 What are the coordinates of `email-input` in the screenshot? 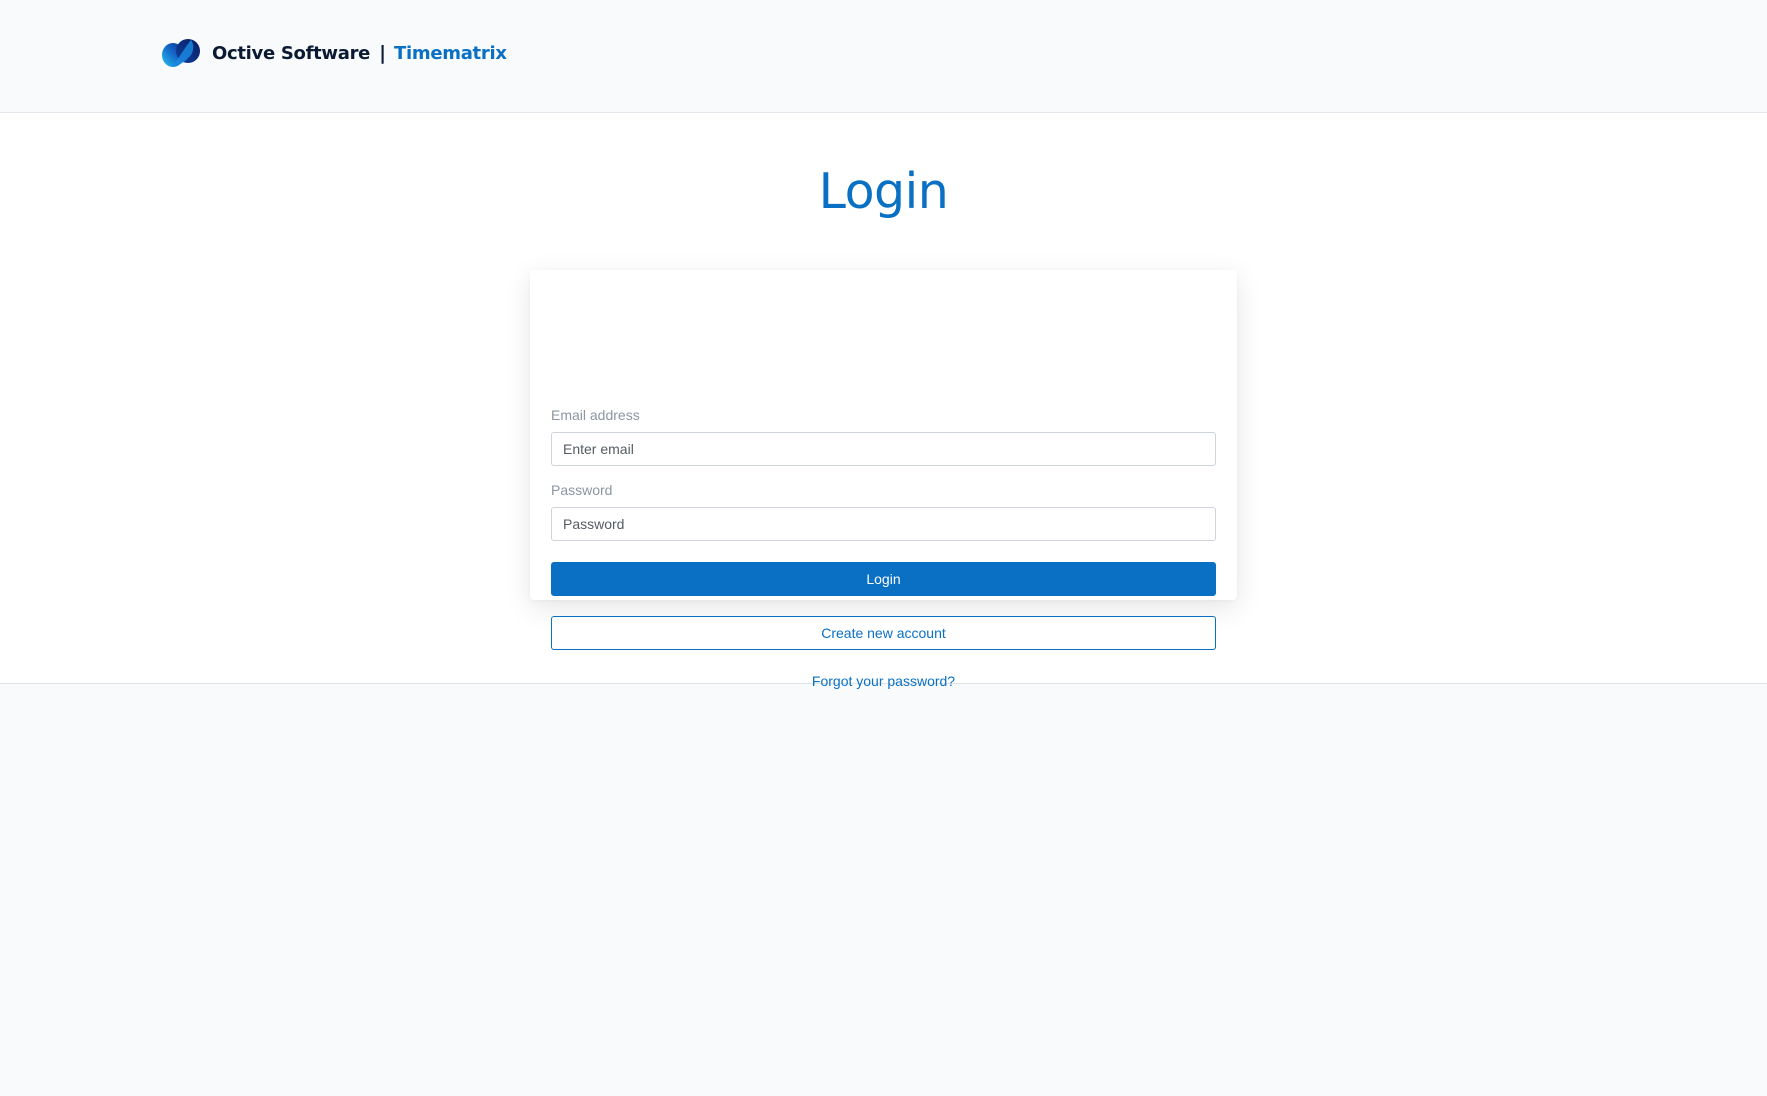 It's located at (883, 449).